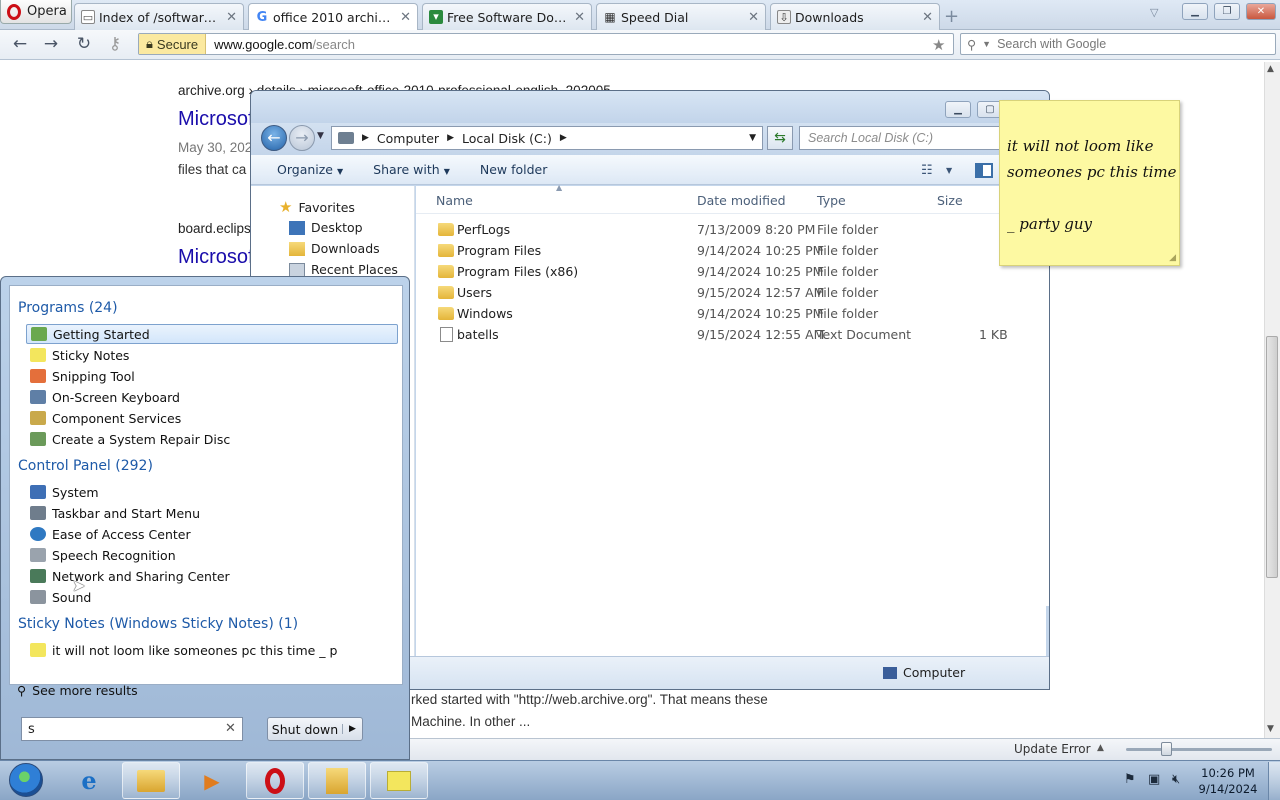 The width and height of the screenshot is (1280, 800). Describe the element at coordinates (411, 169) in the screenshot. I see `share-with-button: Share with ▼` at that location.